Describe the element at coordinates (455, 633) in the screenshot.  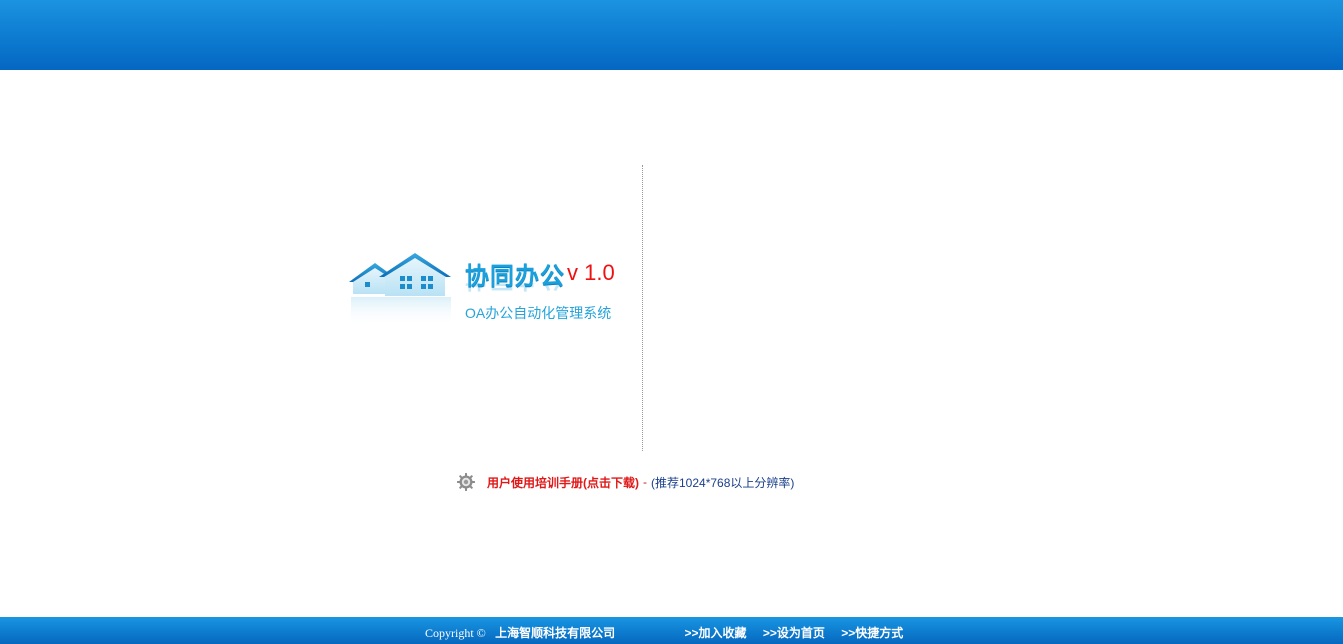
I see `copyright-text: Copyright ©` at that location.